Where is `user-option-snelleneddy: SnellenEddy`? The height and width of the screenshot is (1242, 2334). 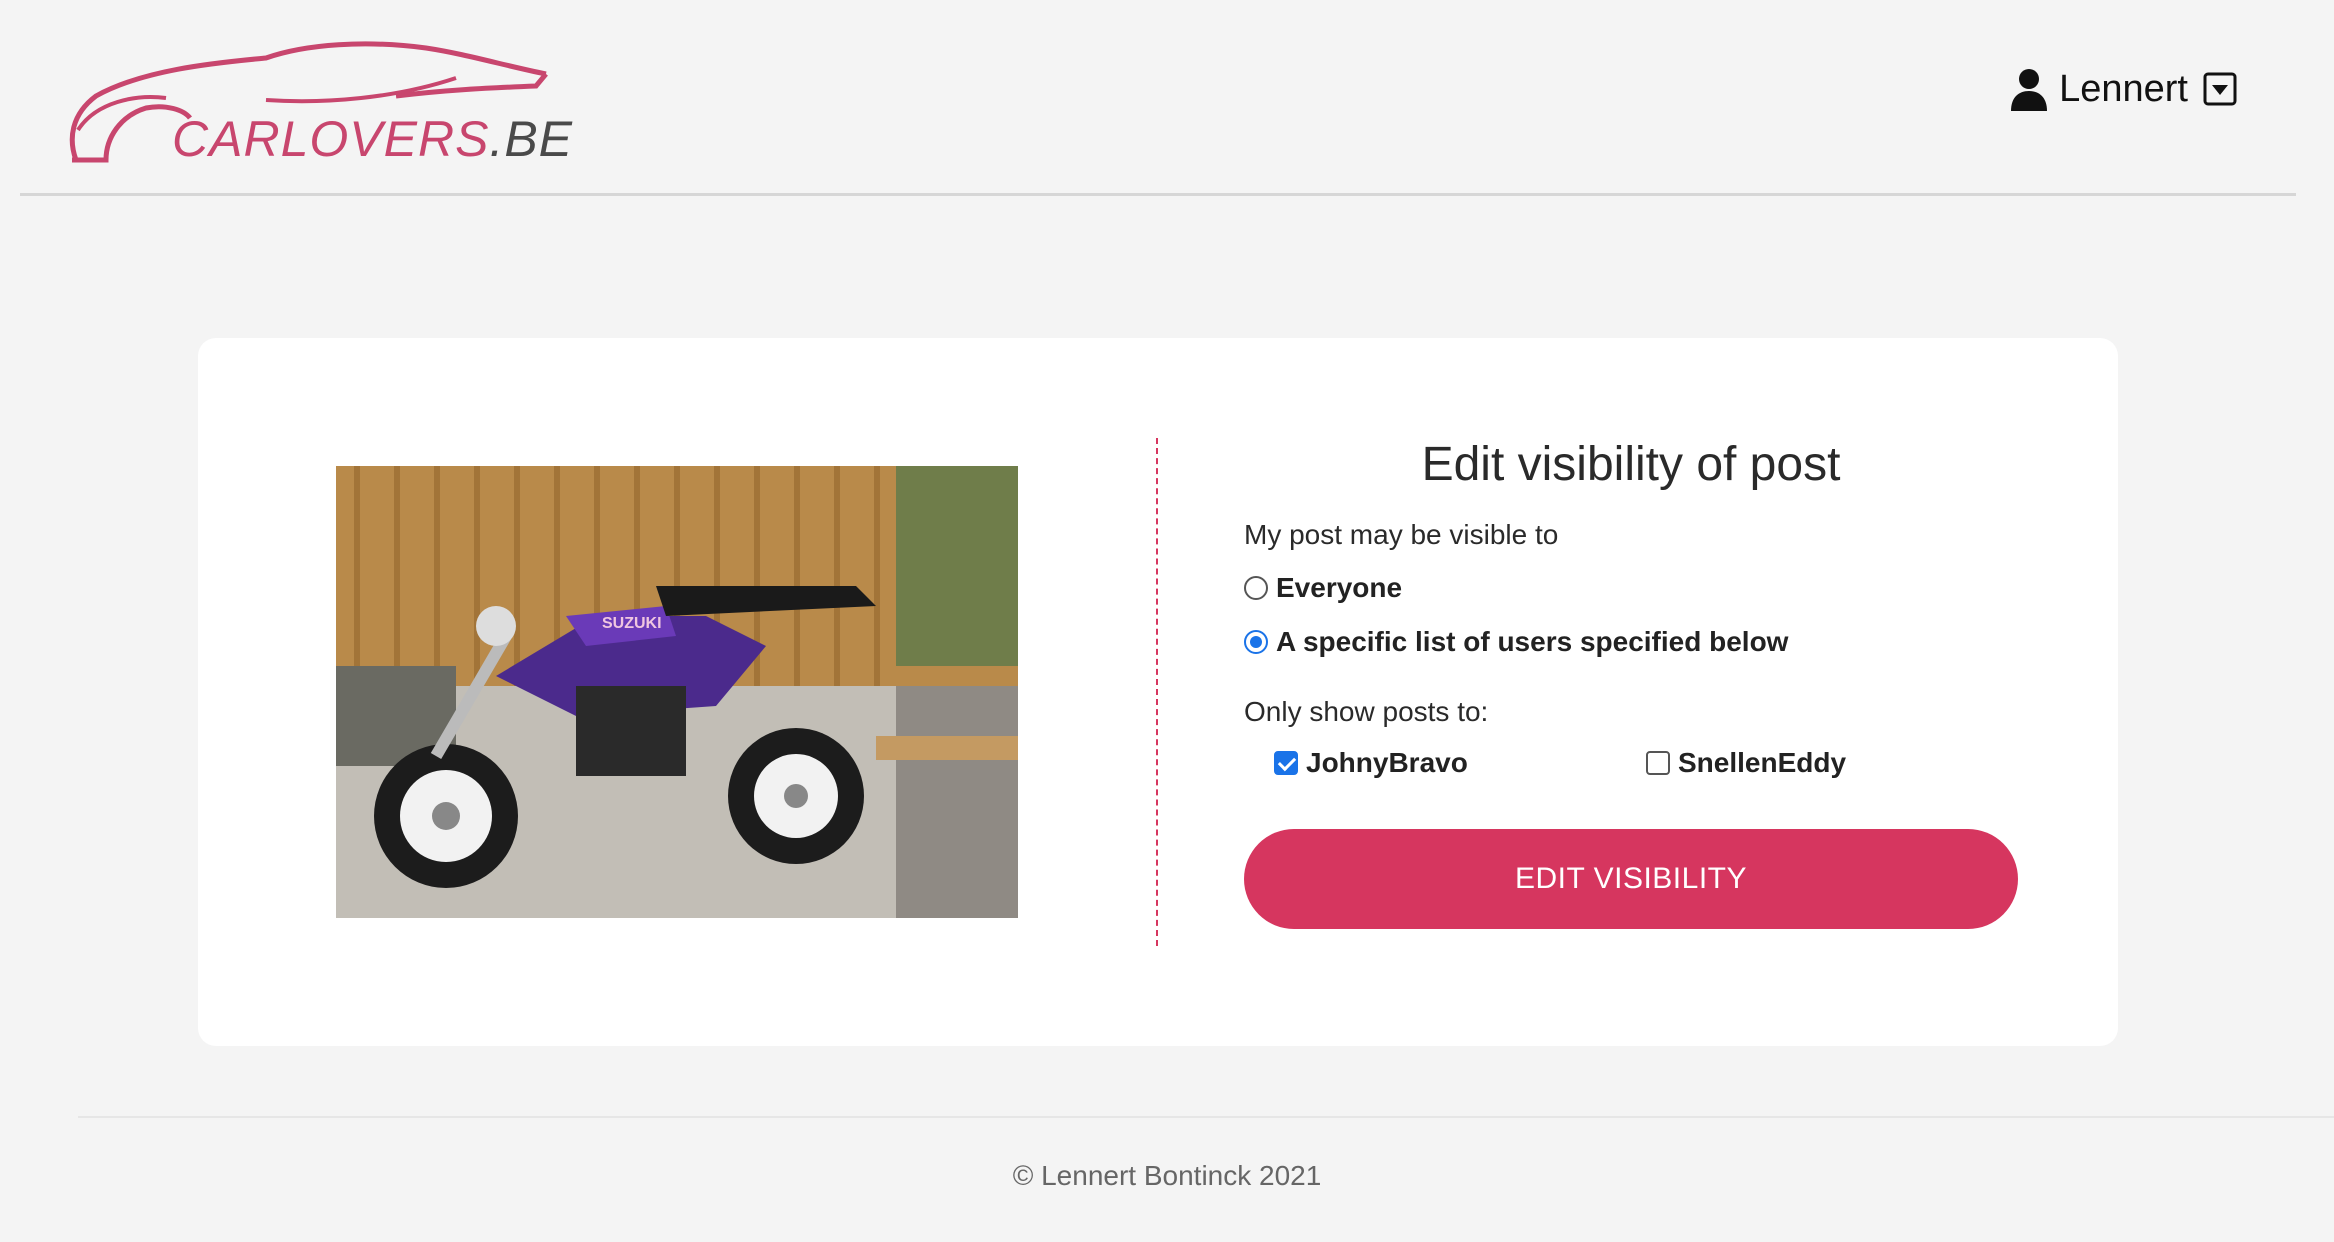 user-option-snelleneddy: SnellenEddy is located at coordinates (1832, 763).